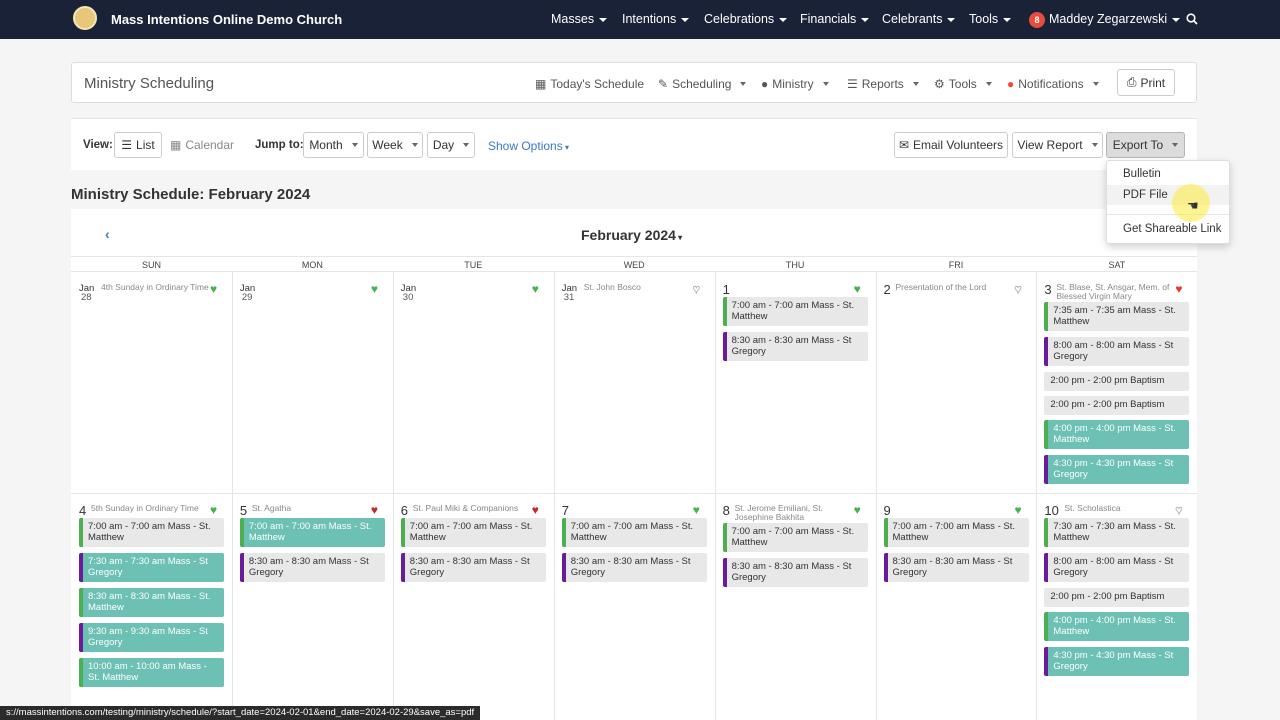  Describe the element at coordinates (528, 146) in the screenshot. I see `show-options-link: Show Options ▾` at that location.